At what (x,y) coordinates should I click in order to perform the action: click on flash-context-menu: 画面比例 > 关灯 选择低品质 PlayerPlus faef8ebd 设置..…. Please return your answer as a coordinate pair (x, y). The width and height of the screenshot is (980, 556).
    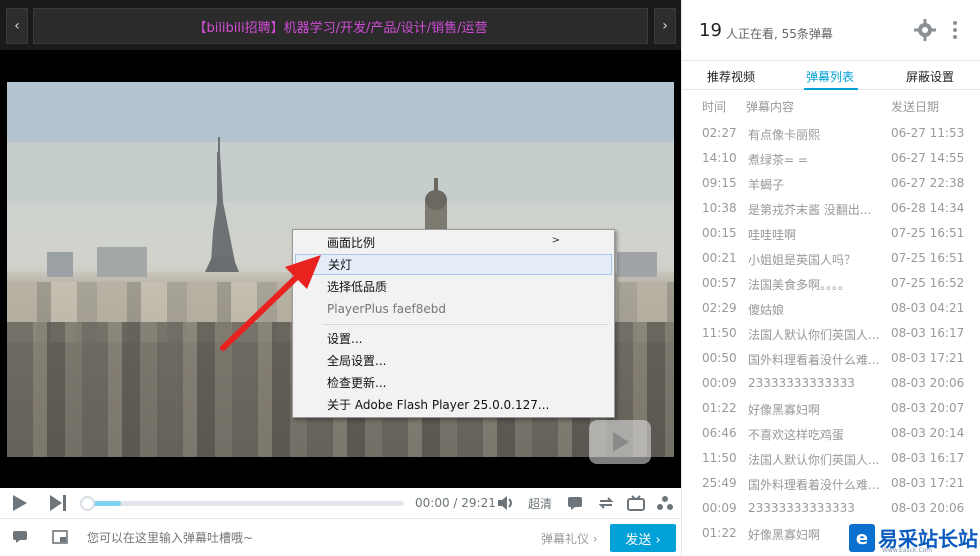
    Looking at the image, I should click on (453, 323).